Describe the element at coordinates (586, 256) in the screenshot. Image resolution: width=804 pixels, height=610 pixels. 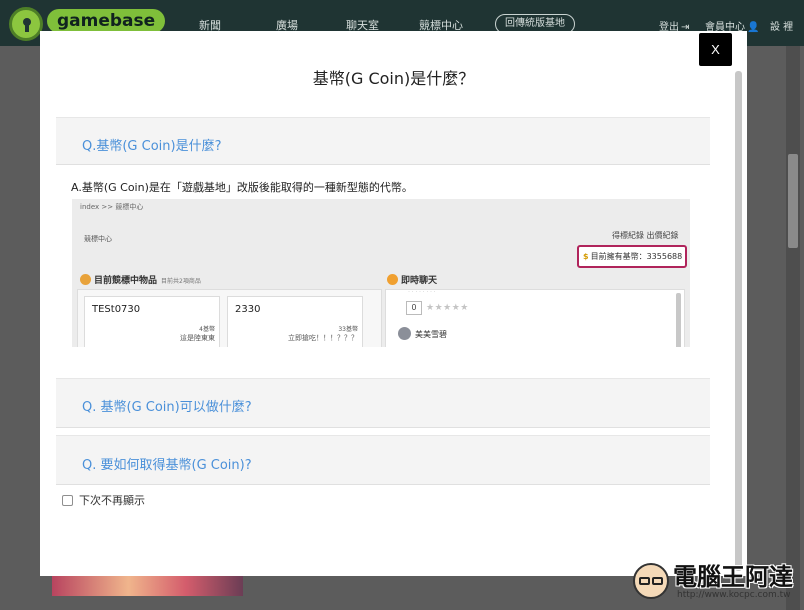
I see `coin-icon: $` at that location.